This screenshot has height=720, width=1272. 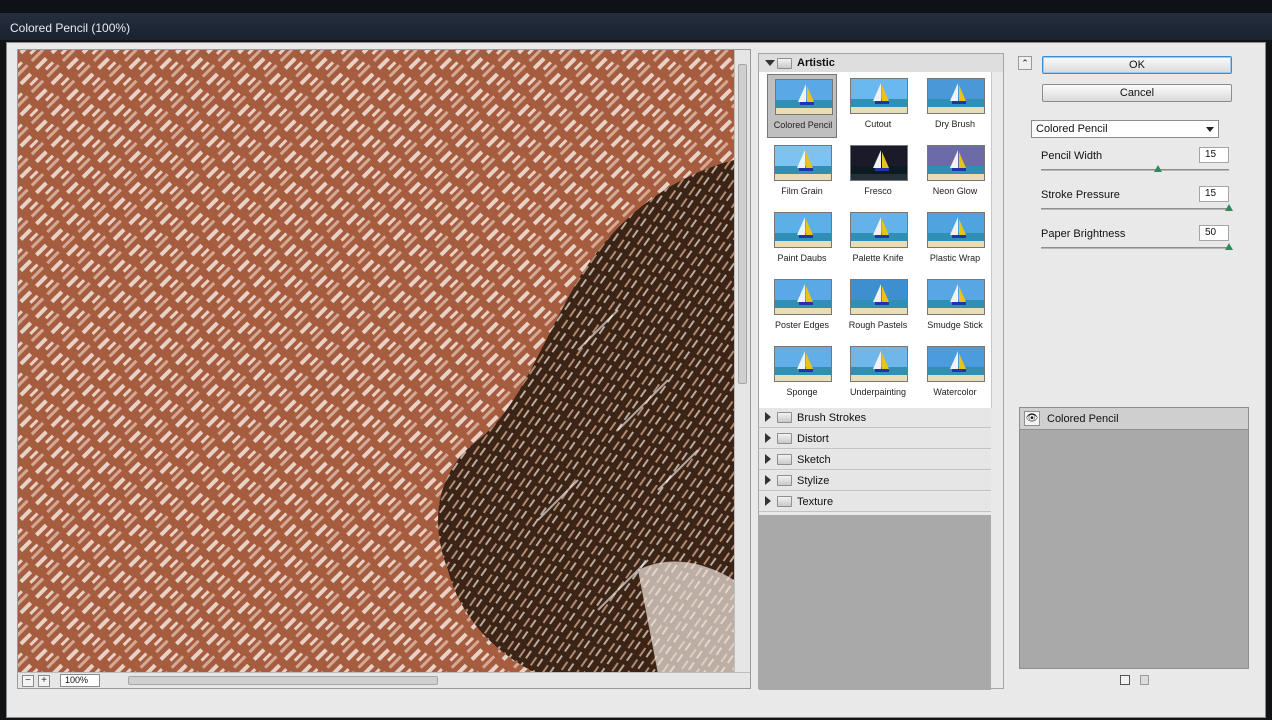 What do you see at coordinates (70, 28) in the screenshot?
I see `window-title: Colored Pencil (100%)` at bounding box center [70, 28].